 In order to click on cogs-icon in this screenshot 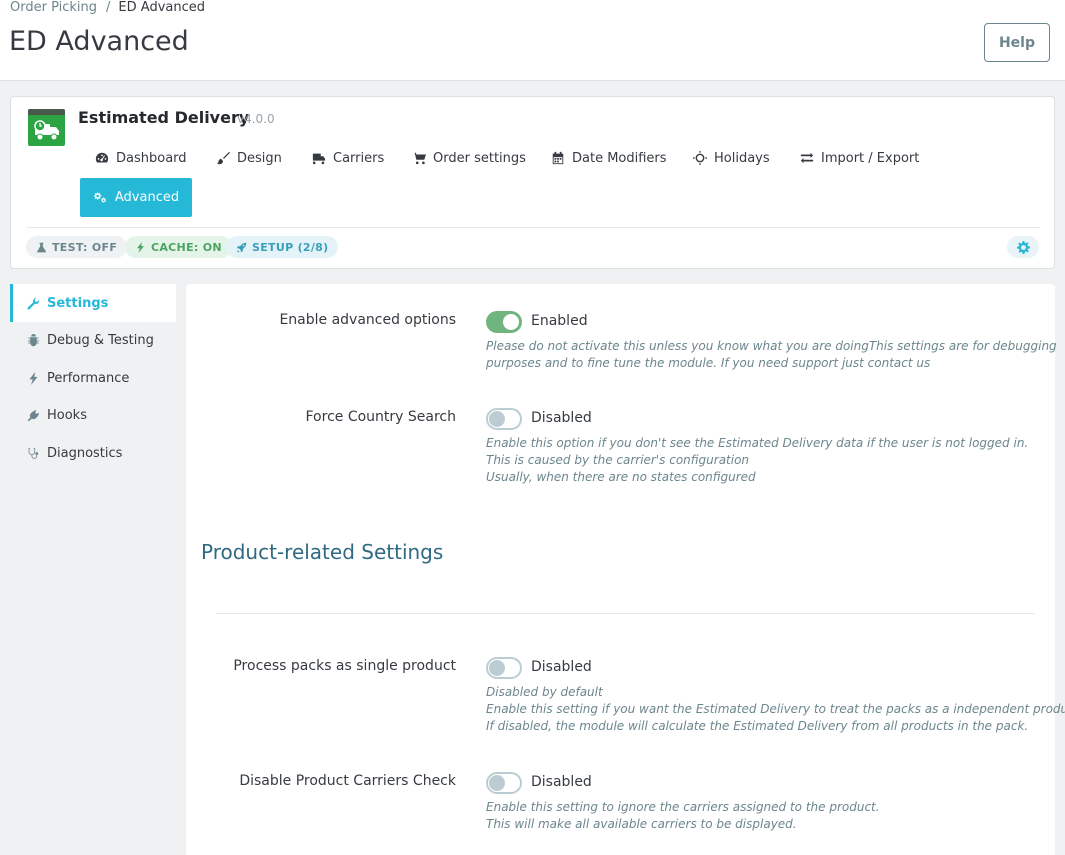, I will do `click(100, 197)`.